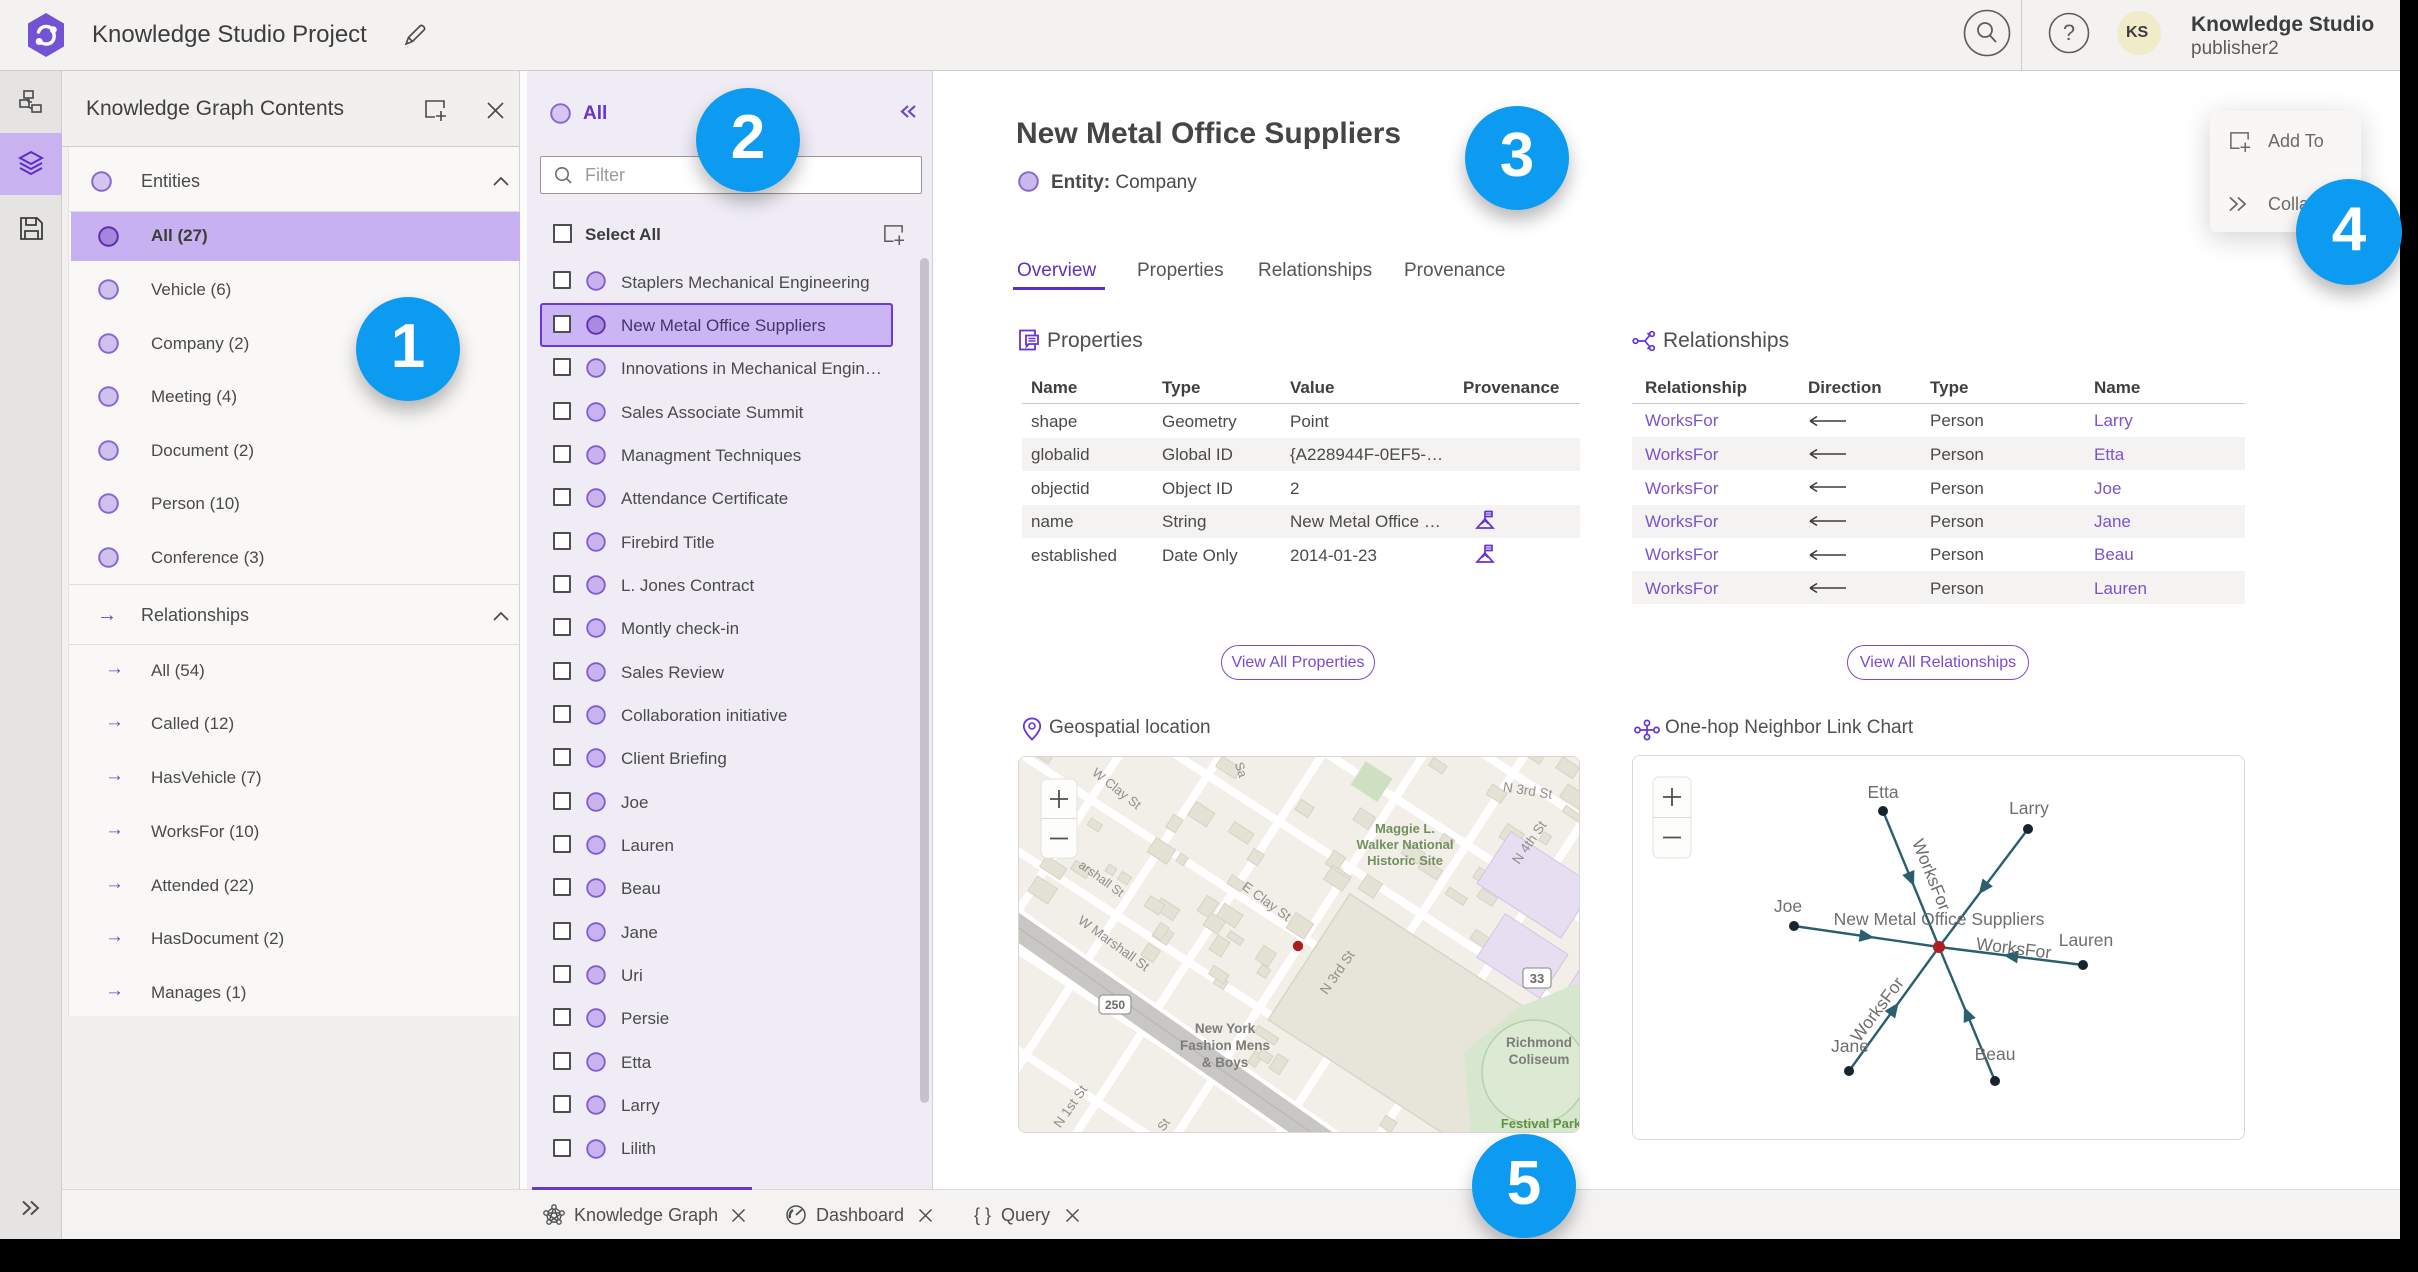 Image resolution: width=2418 pixels, height=1272 pixels. Describe the element at coordinates (1540, 1123) in the screenshot. I see `svg-text: Festival Park` at that location.